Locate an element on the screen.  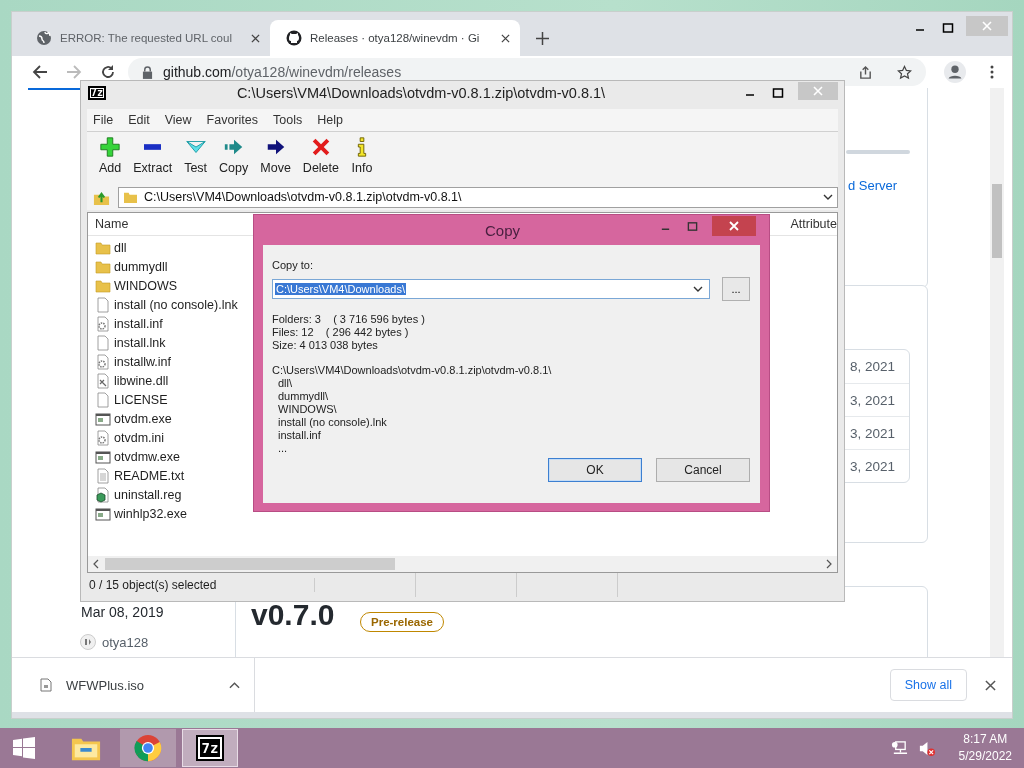
listing-line: dummydll\ is located at coordinates (303, 396).